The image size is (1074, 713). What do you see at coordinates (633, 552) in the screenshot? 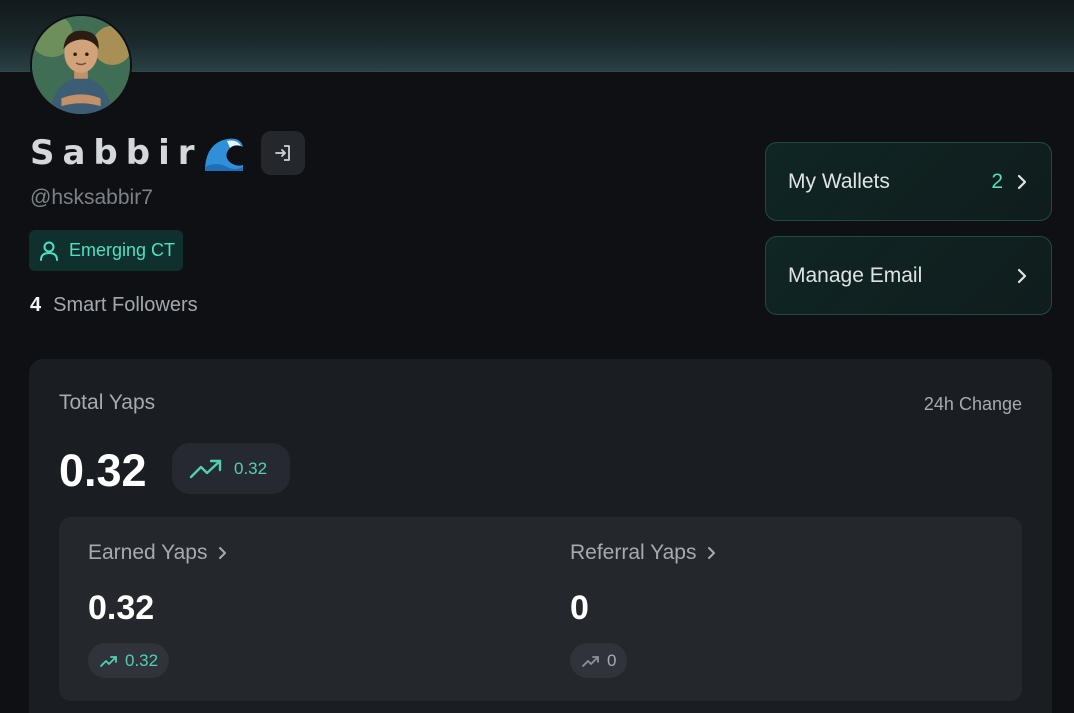
I see `referral-yaps-label: Referral Yaps` at bounding box center [633, 552].